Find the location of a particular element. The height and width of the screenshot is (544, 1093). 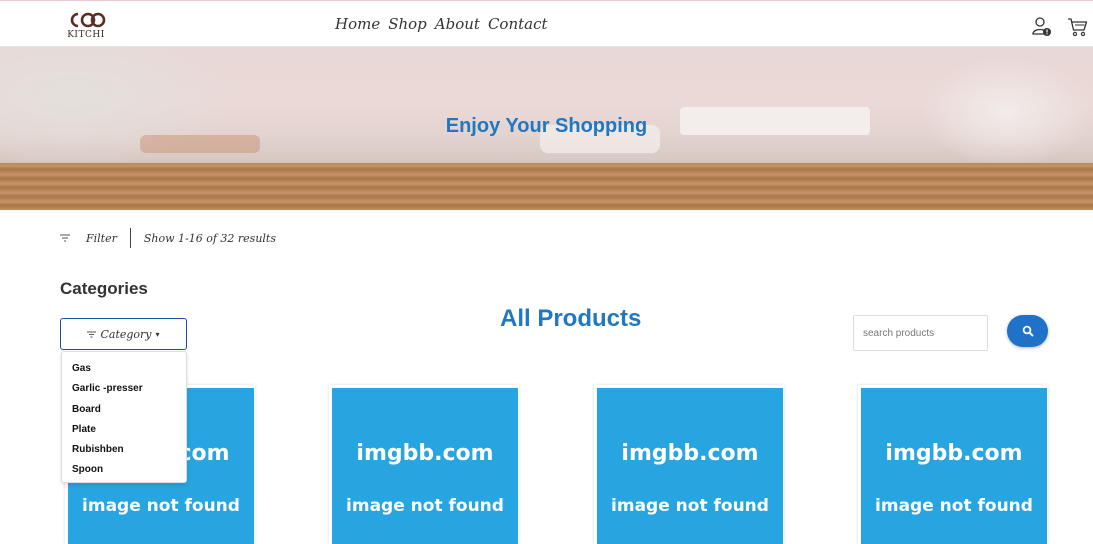

category-item-board: Board is located at coordinates (124, 410).